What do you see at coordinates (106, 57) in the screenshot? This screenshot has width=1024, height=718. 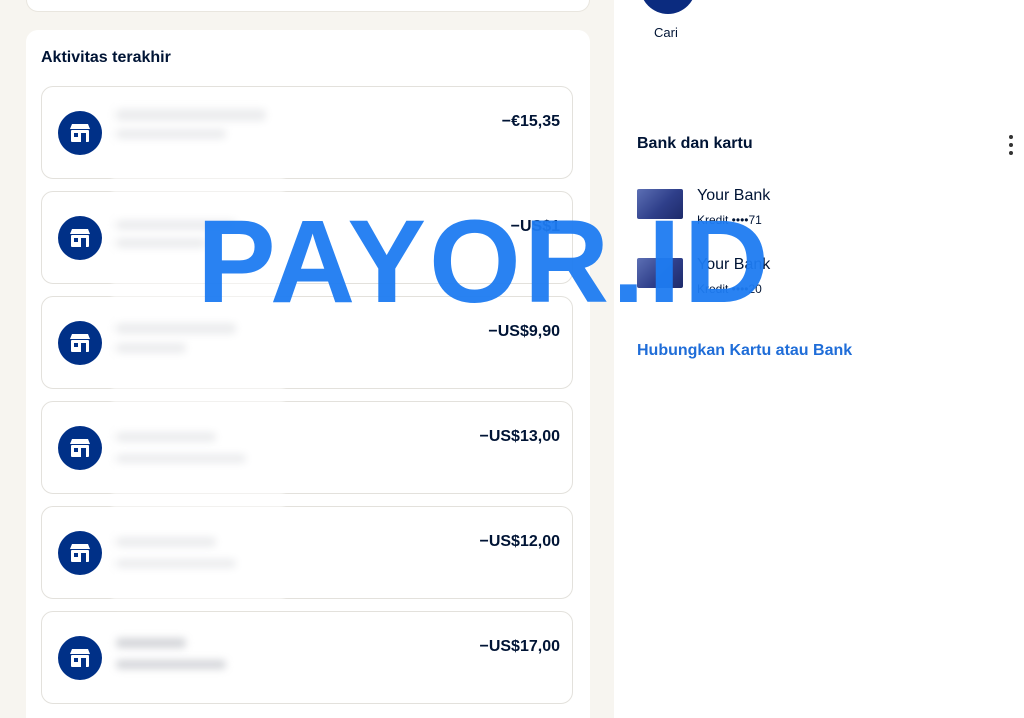 I see `activity-title: Aktivitas terakhir` at bounding box center [106, 57].